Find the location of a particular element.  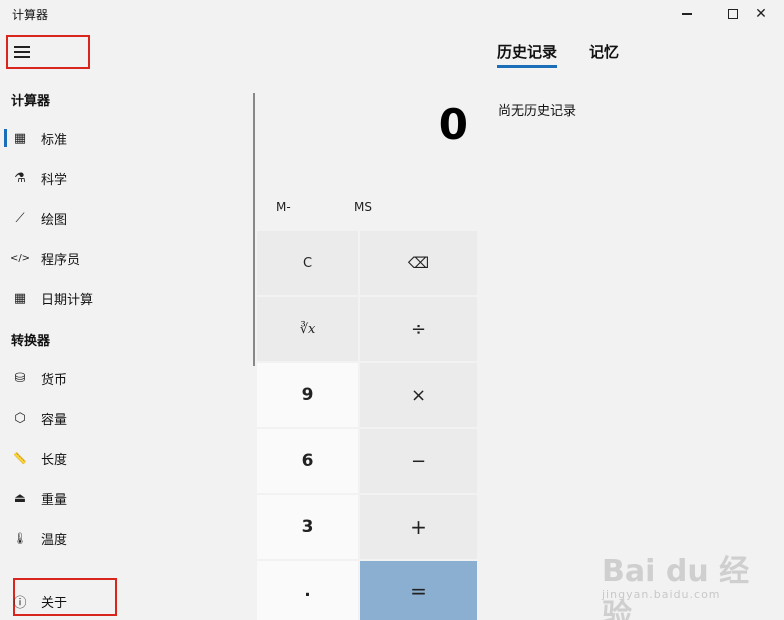

key-3-button: 3 is located at coordinates (307, 527).